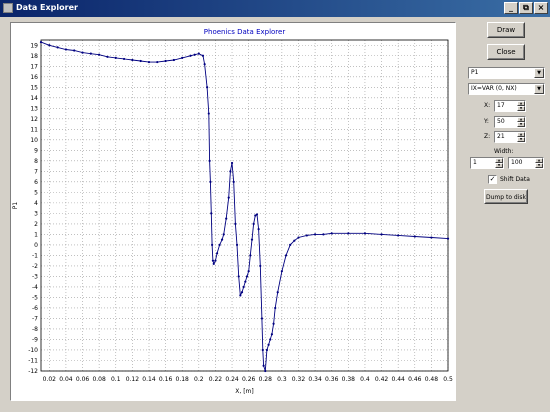 The height and width of the screenshot is (412, 550). What do you see at coordinates (506, 89) in the screenshot?
I see `range-select: IX=VAR (0, NX) ▼` at bounding box center [506, 89].